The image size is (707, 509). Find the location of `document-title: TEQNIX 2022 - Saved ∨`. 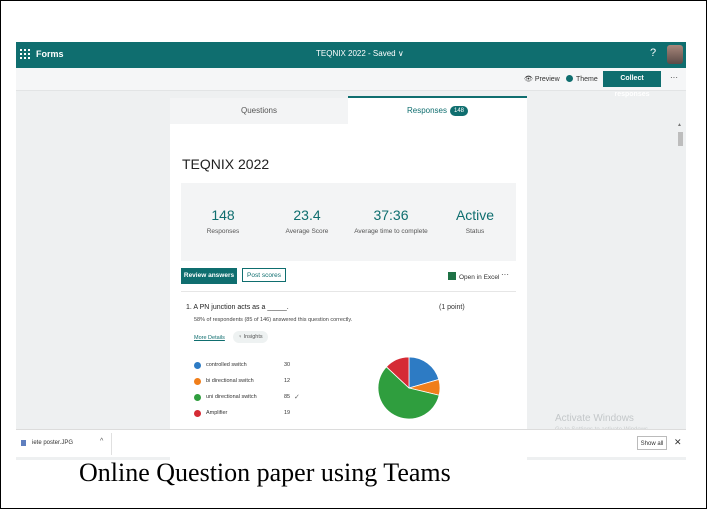

document-title: TEQNIX 2022 - Saved ∨ is located at coordinates (360, 53).